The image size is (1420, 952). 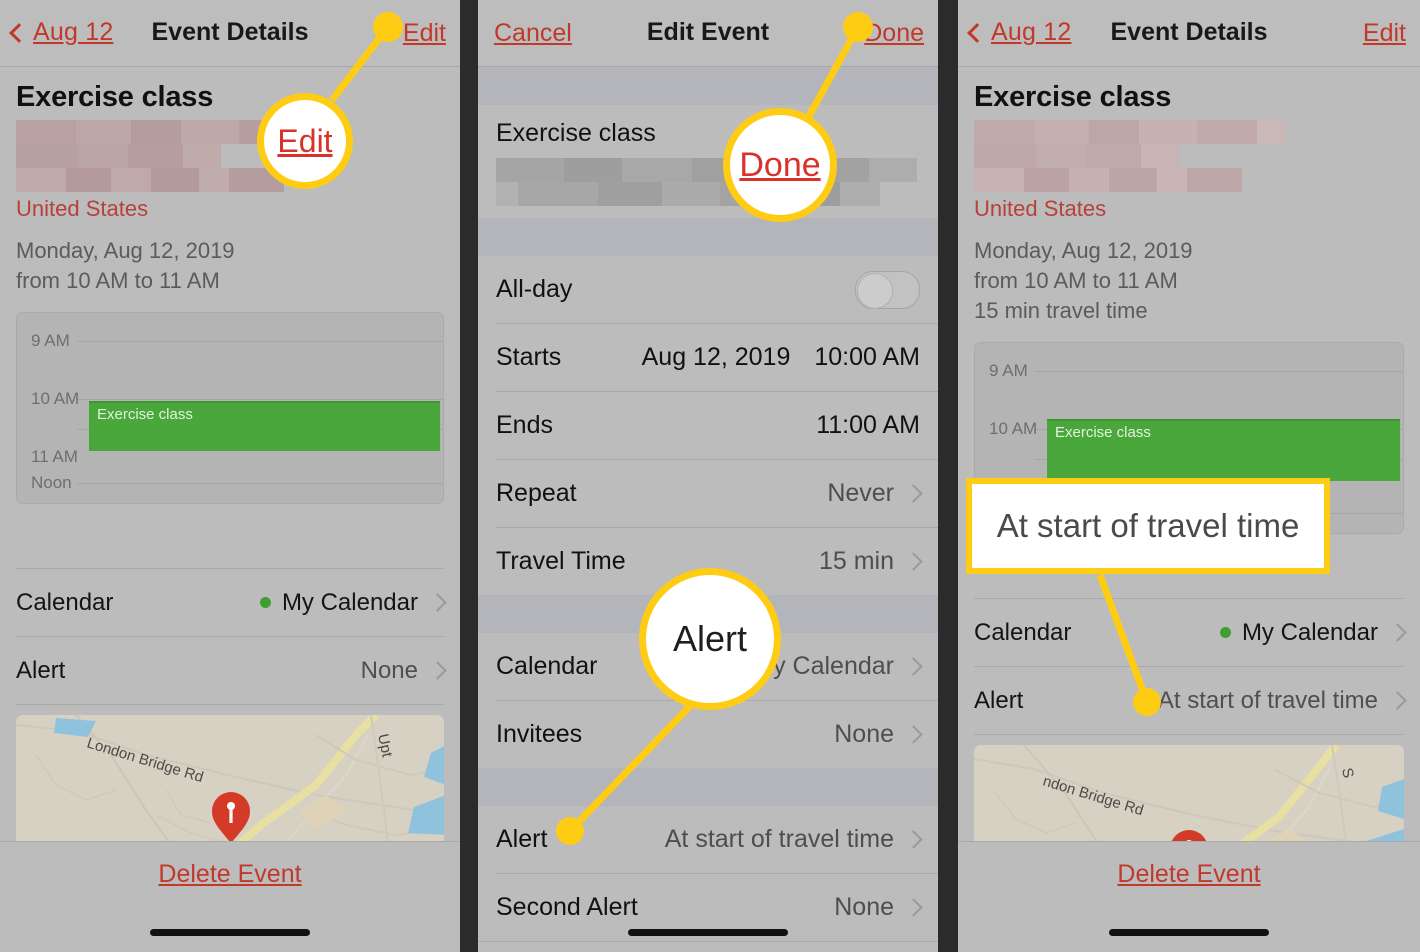 What do you see at coordinates (864, 734) in the screenshot?
I see `row-invitees-value: None` at bounding box center [864, 734].